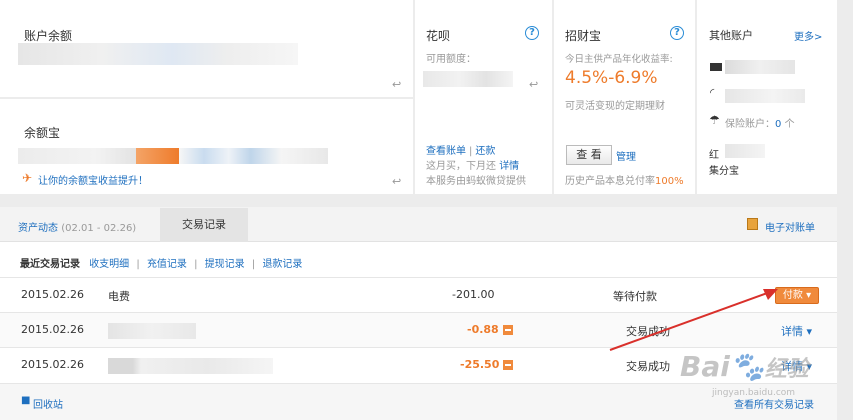  Describe the element at coordinates (714, 120) in the screenshot. I see `umbrella-icon: ☂` at that location.